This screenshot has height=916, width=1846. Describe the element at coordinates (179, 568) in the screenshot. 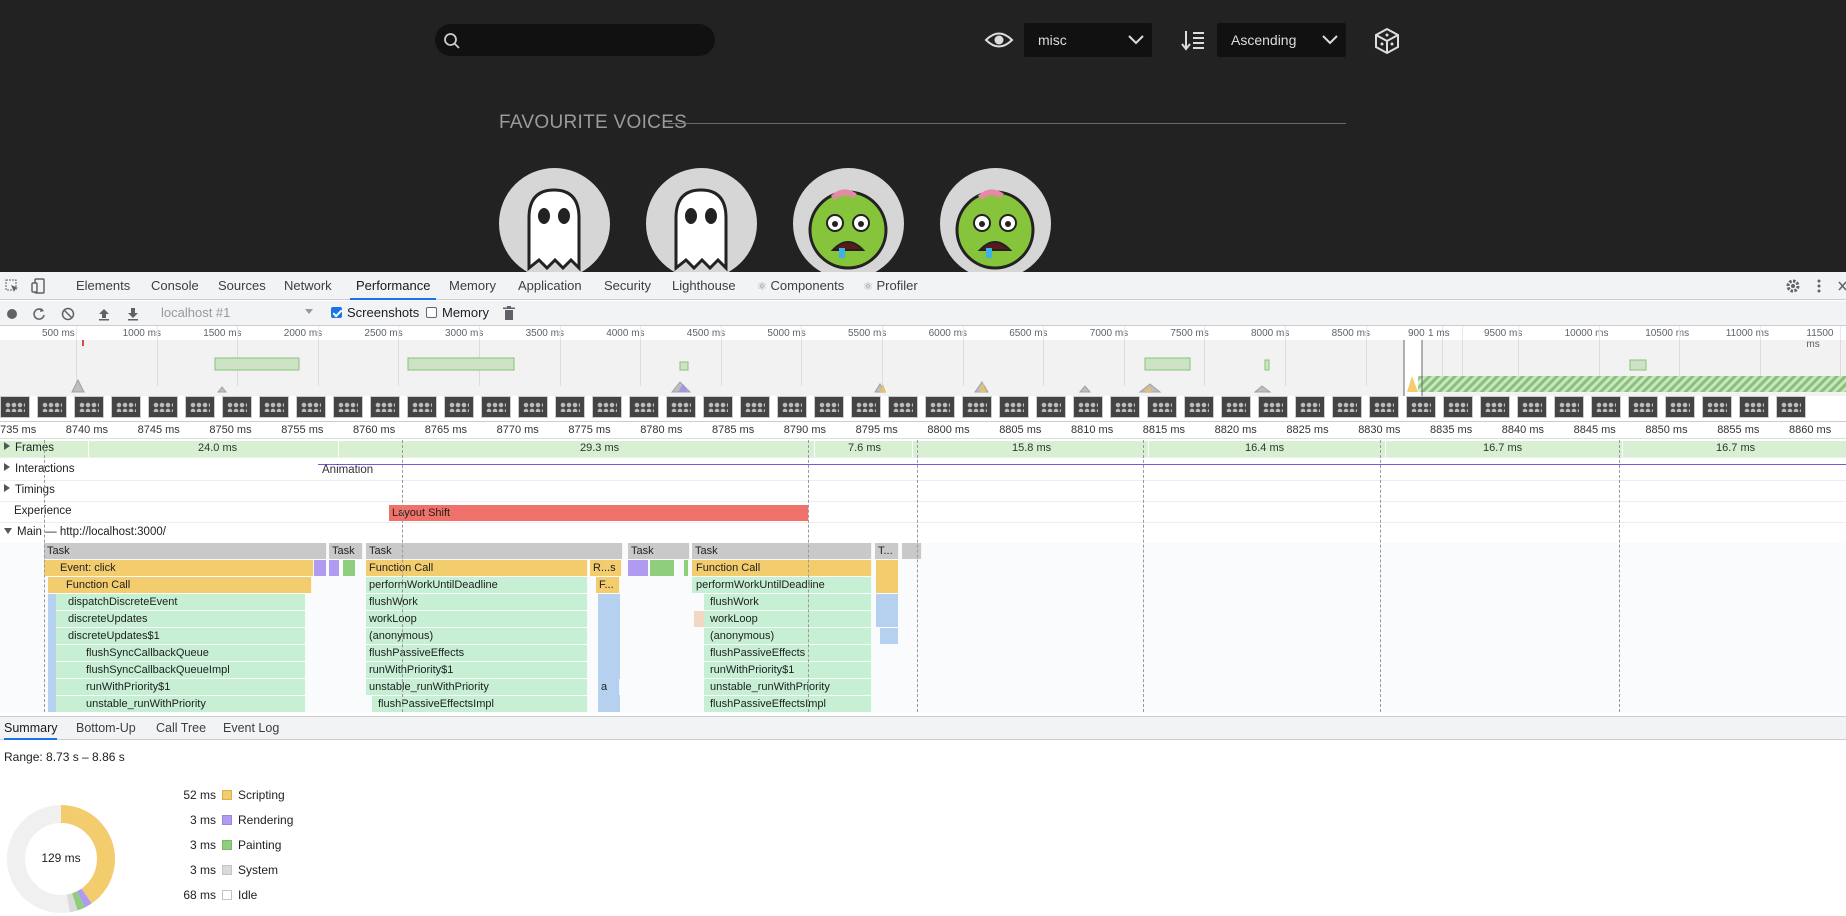

I see `event-click-bar: Event: click` at that location.